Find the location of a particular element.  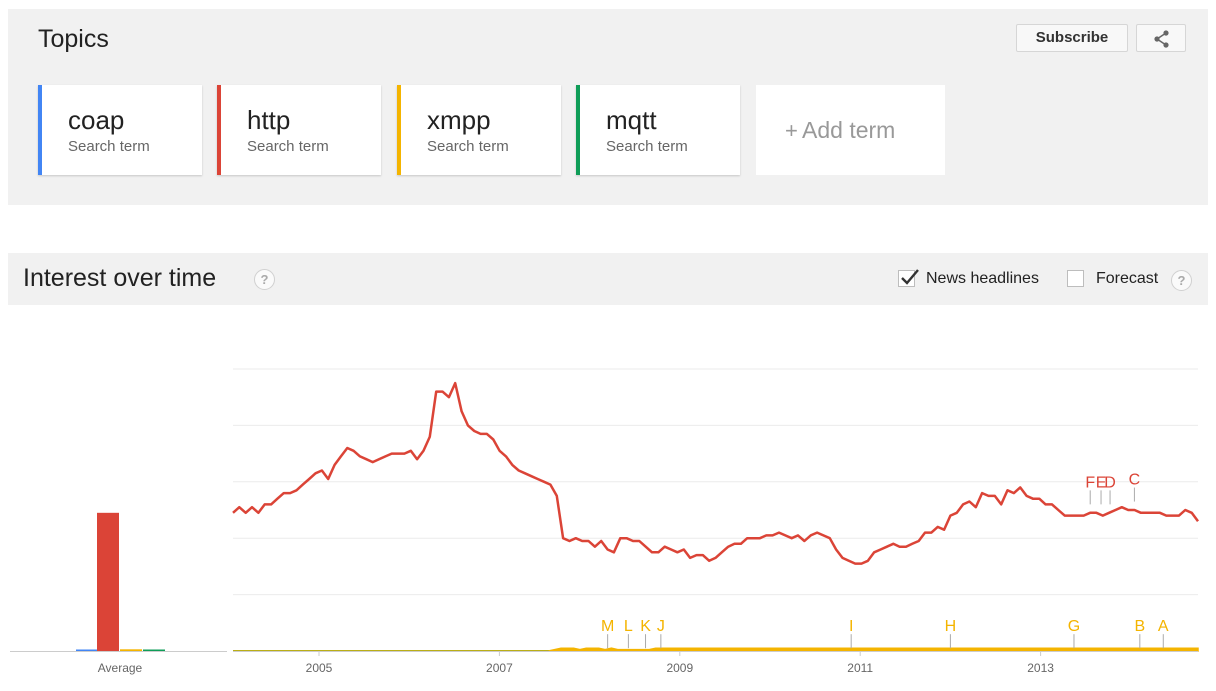

checkmark-icon is located at coordinates (910, 277).